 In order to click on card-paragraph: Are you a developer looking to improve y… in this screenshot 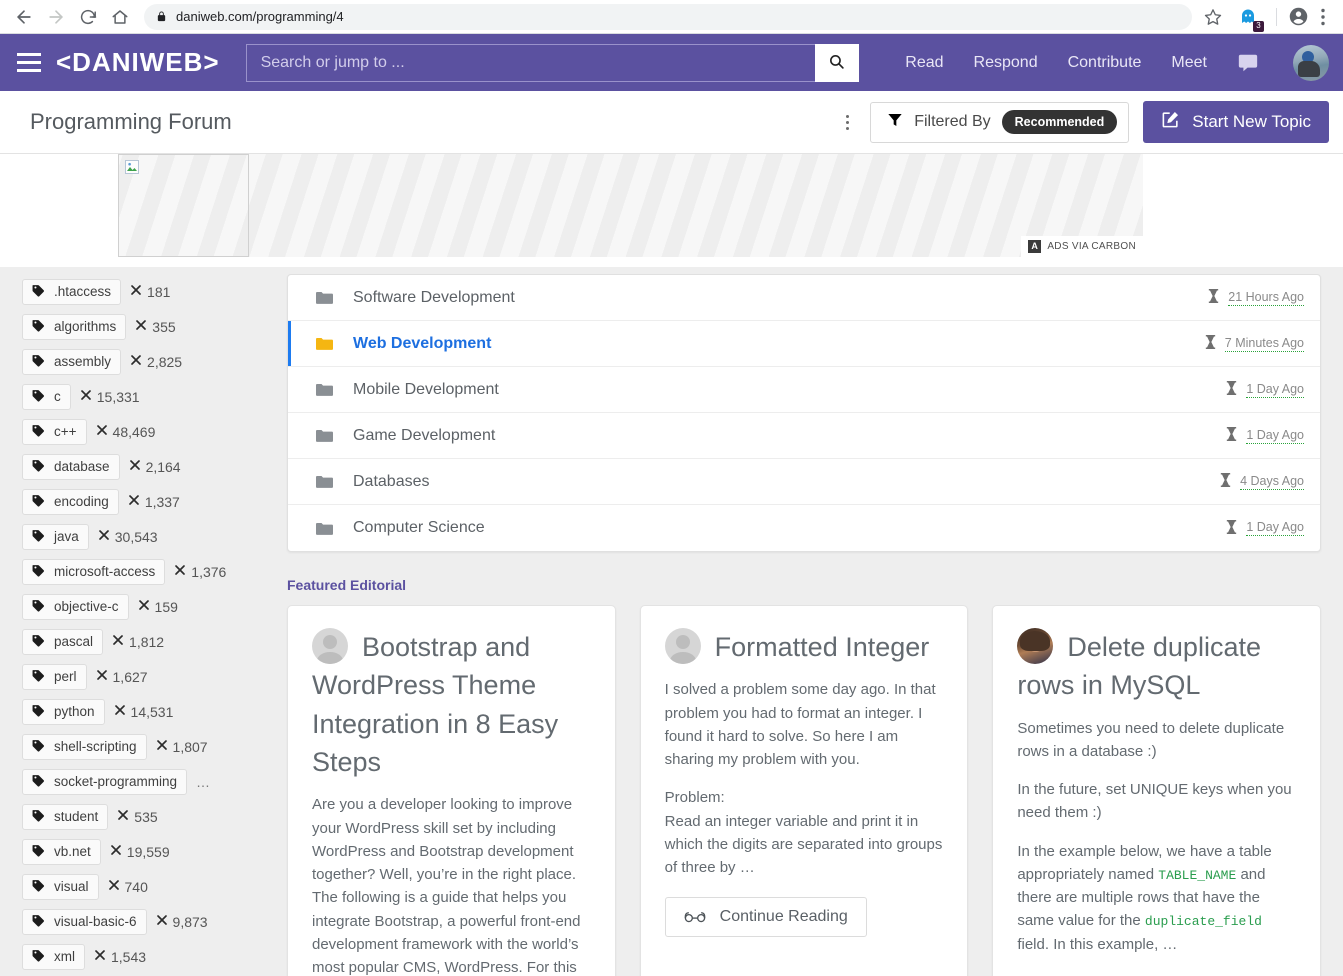, I will do `click(446, 886)`.